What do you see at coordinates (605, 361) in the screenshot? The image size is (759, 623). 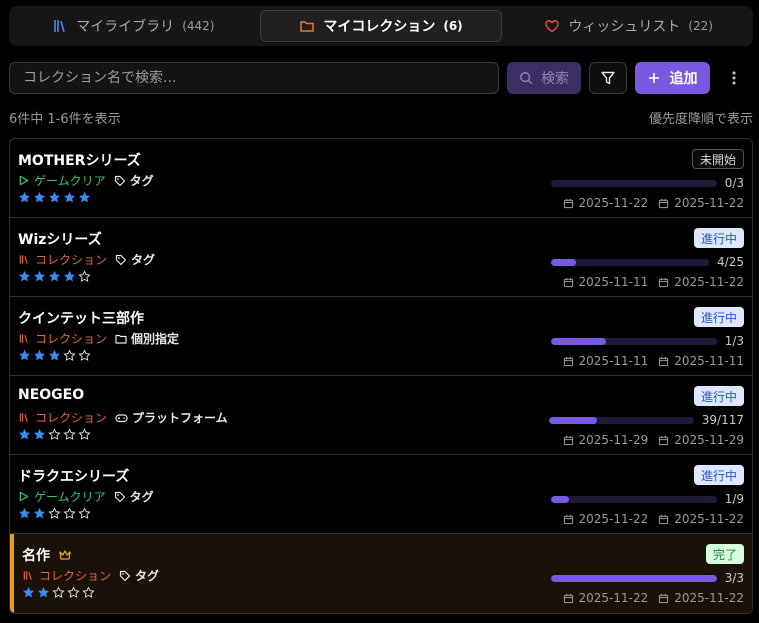 I see `date-created: 2025-11-11` at bounding box center [605, 361].